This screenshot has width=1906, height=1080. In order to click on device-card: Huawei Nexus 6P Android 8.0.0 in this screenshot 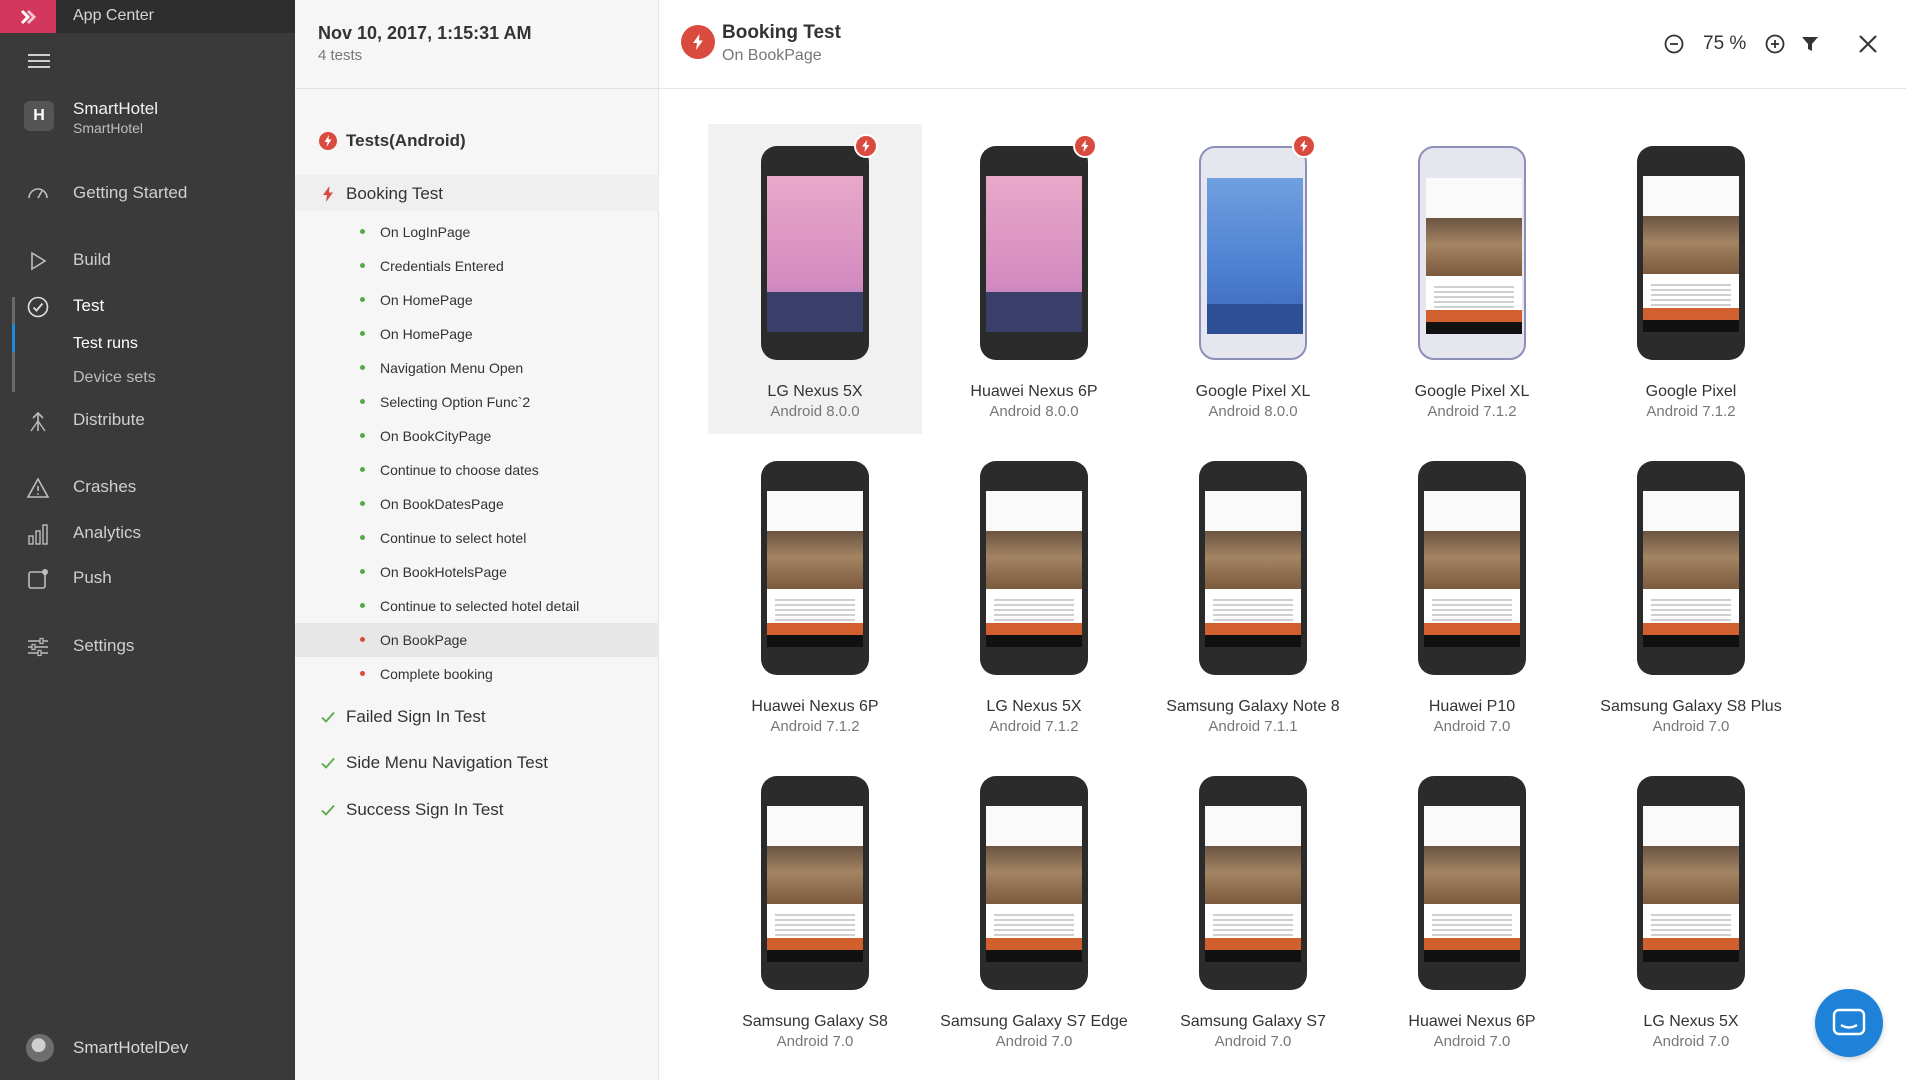, I will do `click(1034, 279)`.